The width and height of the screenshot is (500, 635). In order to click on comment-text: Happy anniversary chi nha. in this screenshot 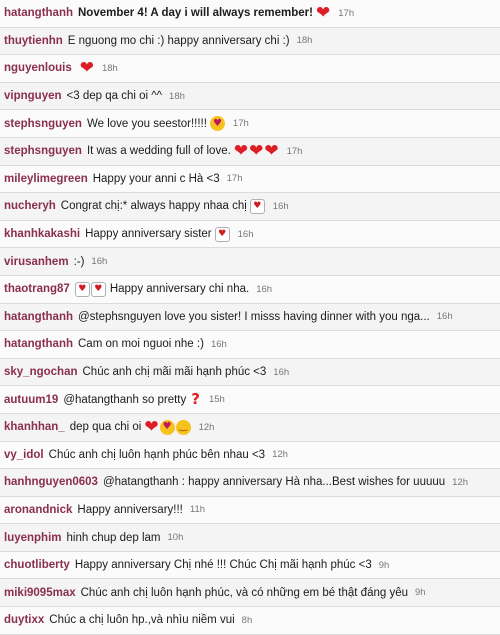, I will do `click(179, 289)`.